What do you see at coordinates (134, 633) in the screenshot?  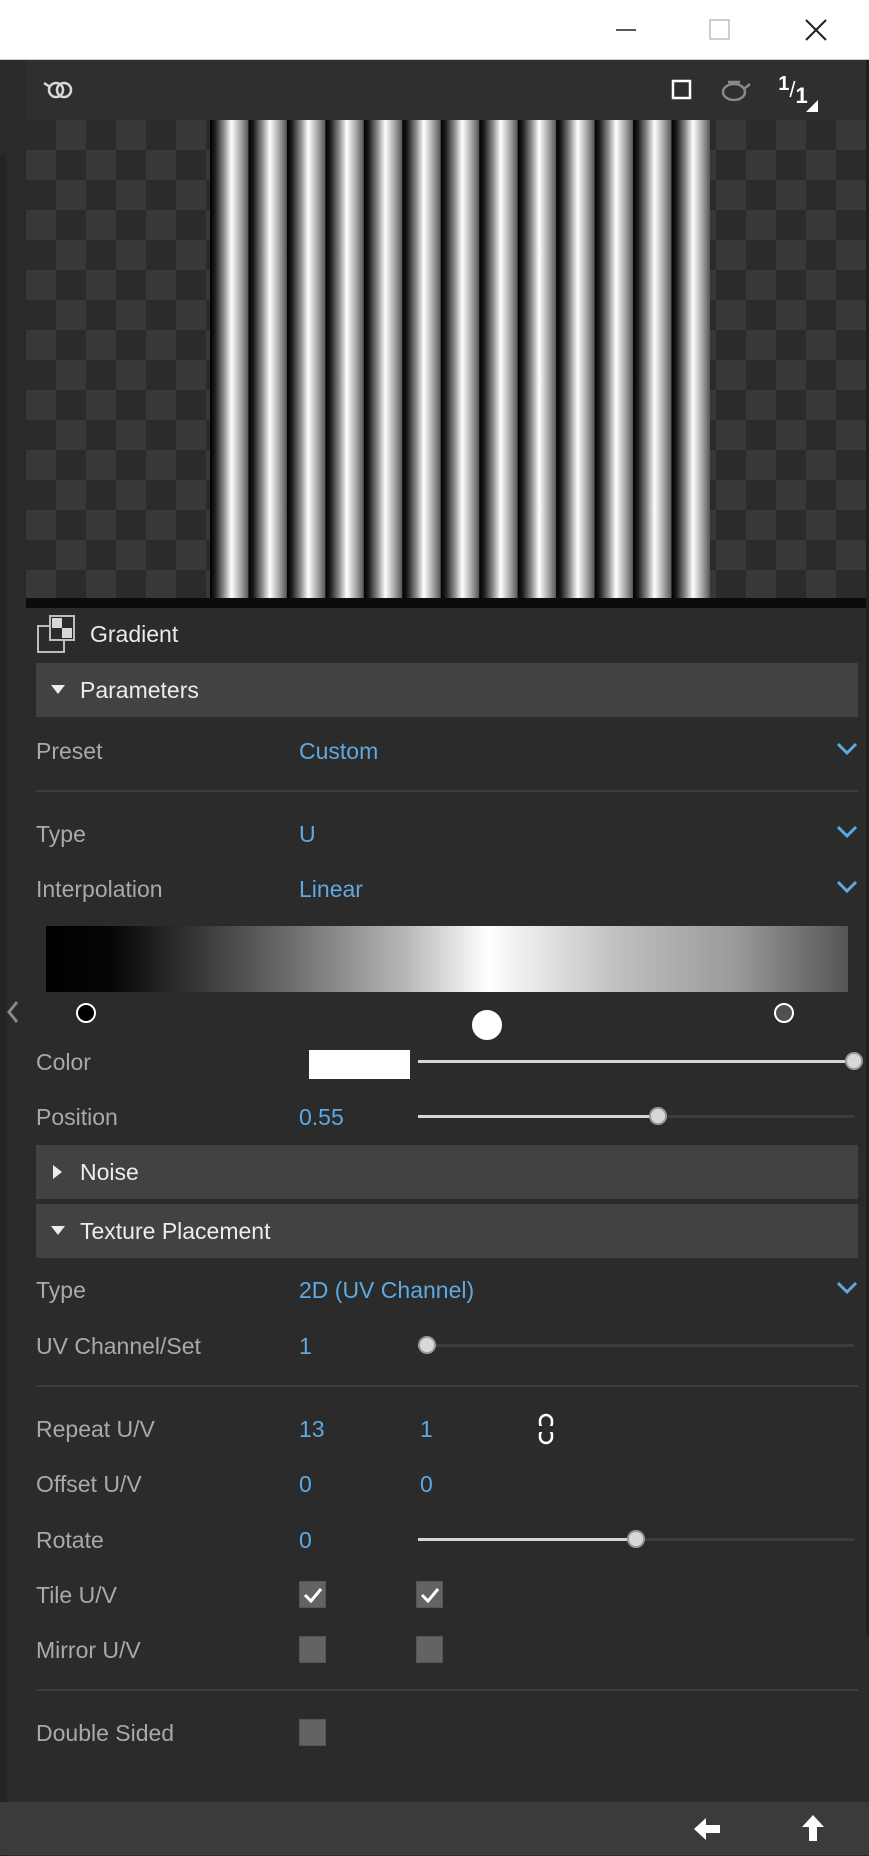 I see `node-title: Gradient` at bounding box center [134, 633].